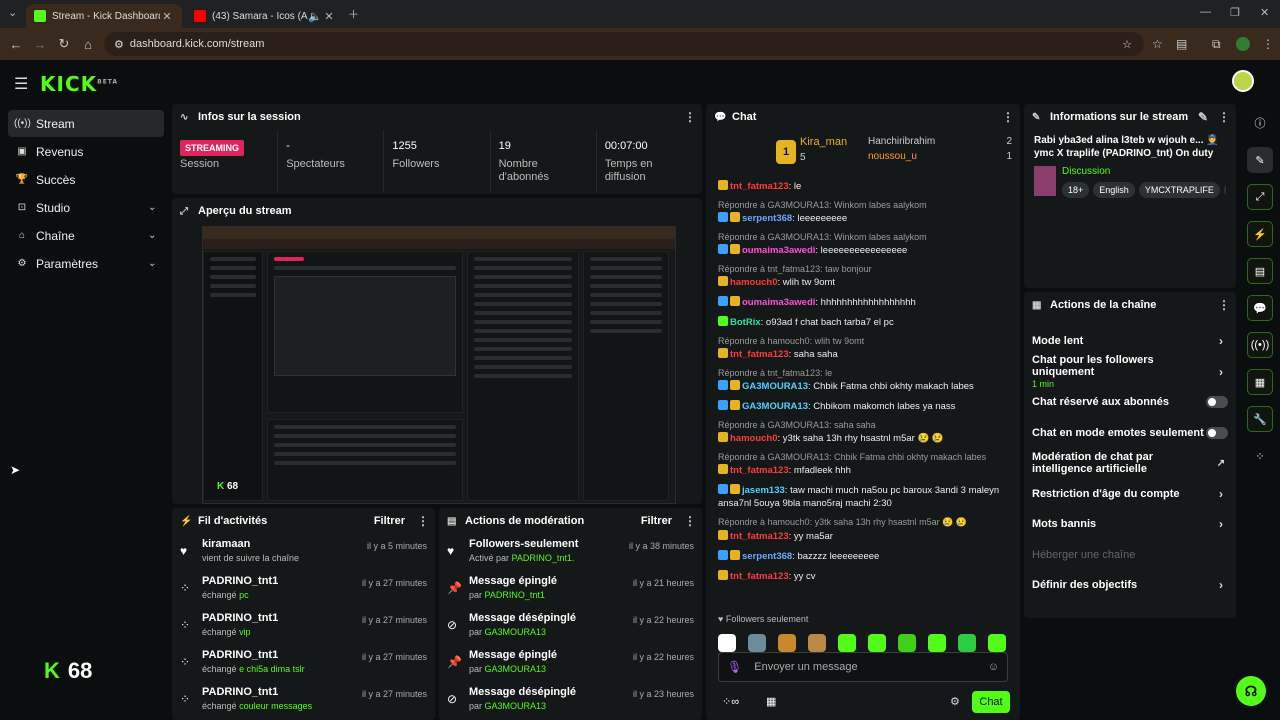 The image size is (1280, 720). Describe the element at coordinates (86, 263) in the screenshot. I see `sidebar-item-parametres: ⚙ Paramètres ⌄` at that location.